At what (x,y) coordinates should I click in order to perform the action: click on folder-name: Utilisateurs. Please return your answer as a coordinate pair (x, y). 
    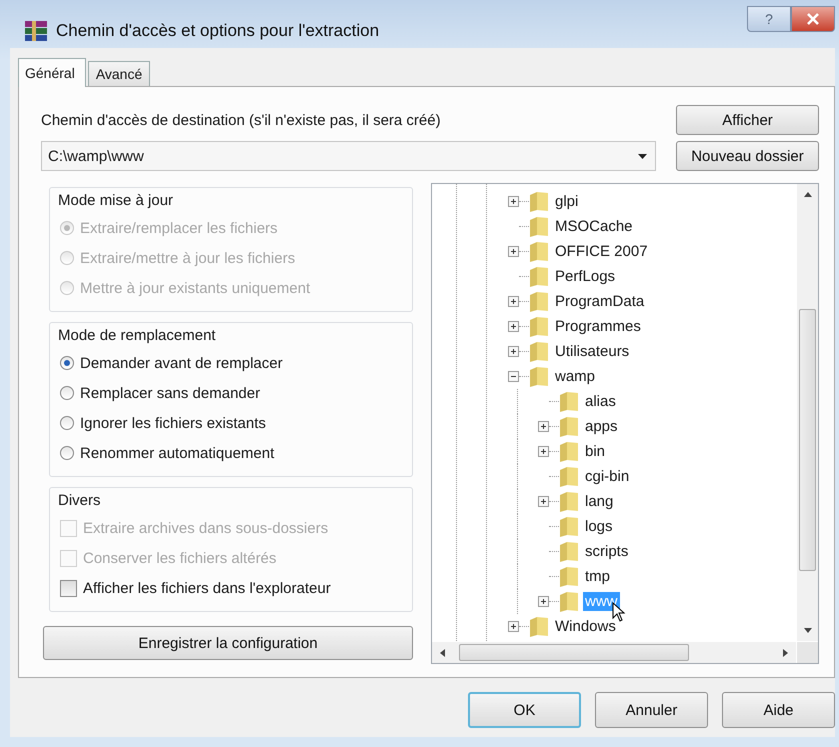
    Looking at the image, I should click on (592, 351).